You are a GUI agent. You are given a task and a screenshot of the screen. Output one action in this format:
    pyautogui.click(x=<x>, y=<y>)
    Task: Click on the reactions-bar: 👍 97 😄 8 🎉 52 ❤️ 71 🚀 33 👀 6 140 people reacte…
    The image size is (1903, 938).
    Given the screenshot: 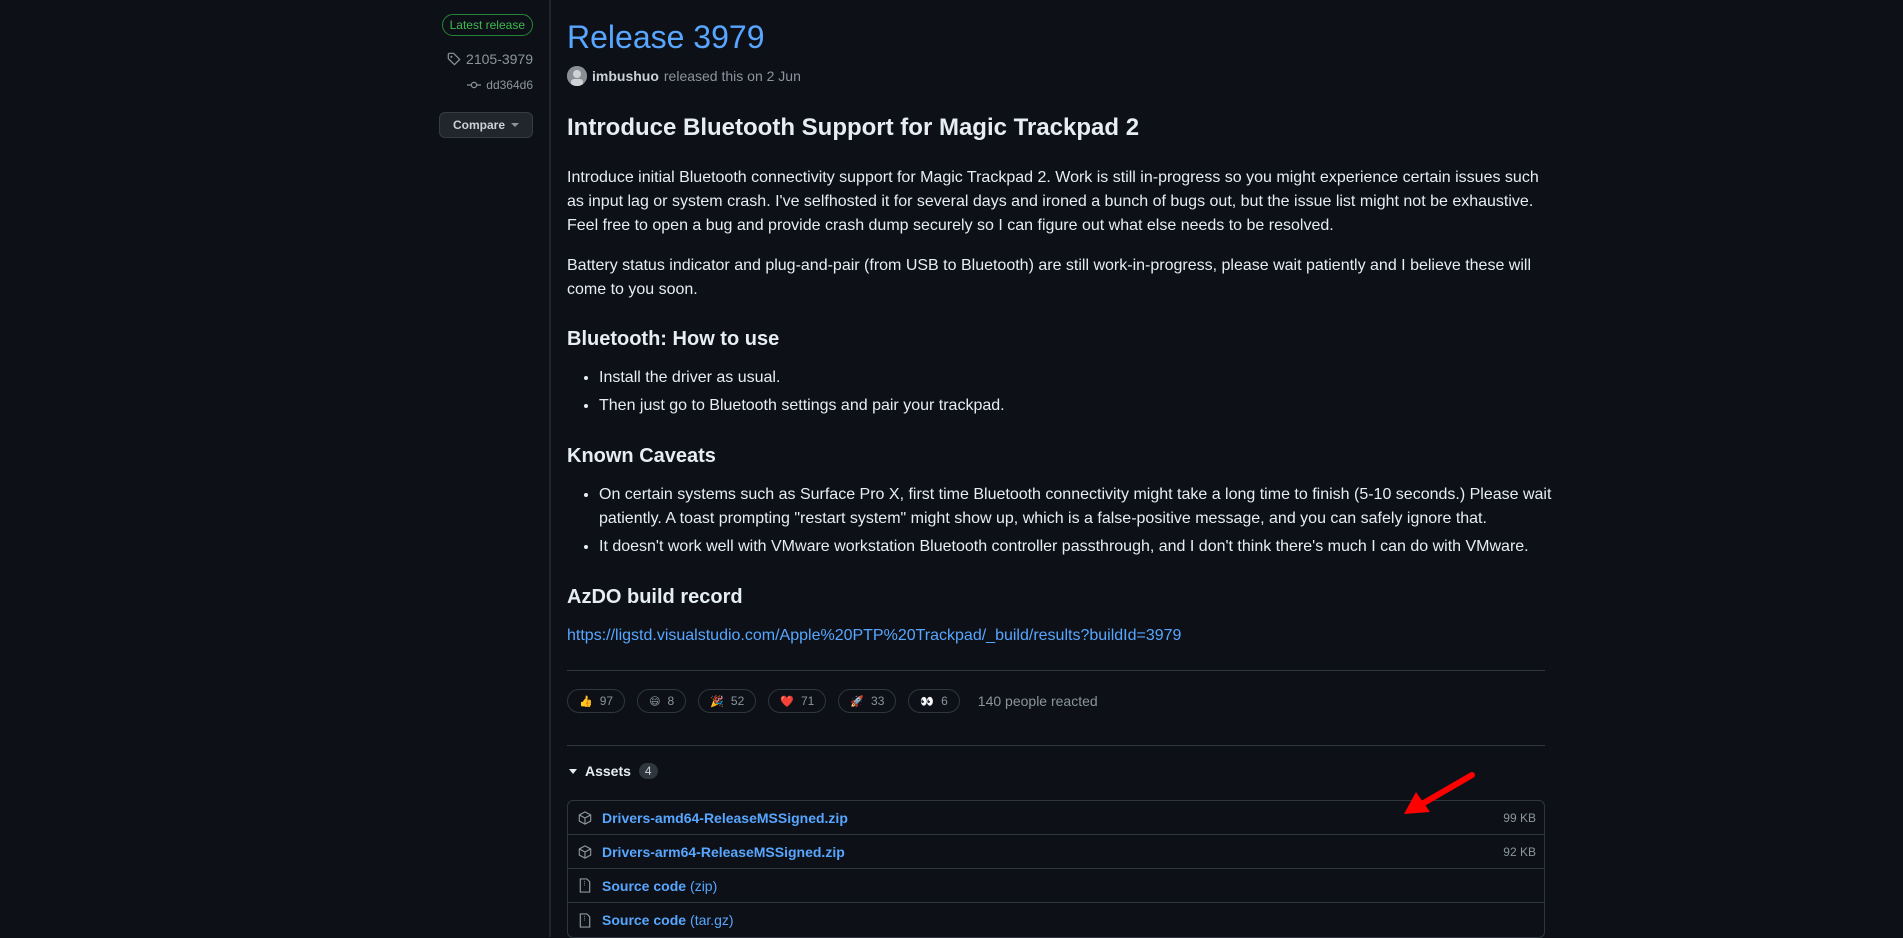 What is the action you would take?
    pyautogui.click(x=832, y=701)
    